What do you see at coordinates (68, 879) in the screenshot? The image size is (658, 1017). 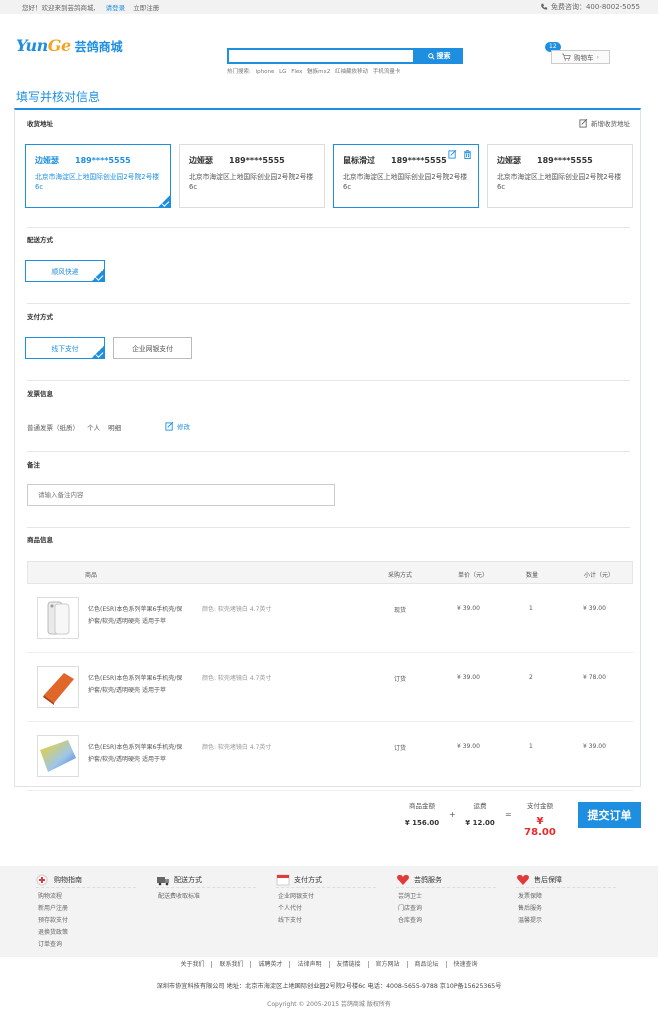 I see `footer-col-title: 购物指南` at bounding box center [68, 879].